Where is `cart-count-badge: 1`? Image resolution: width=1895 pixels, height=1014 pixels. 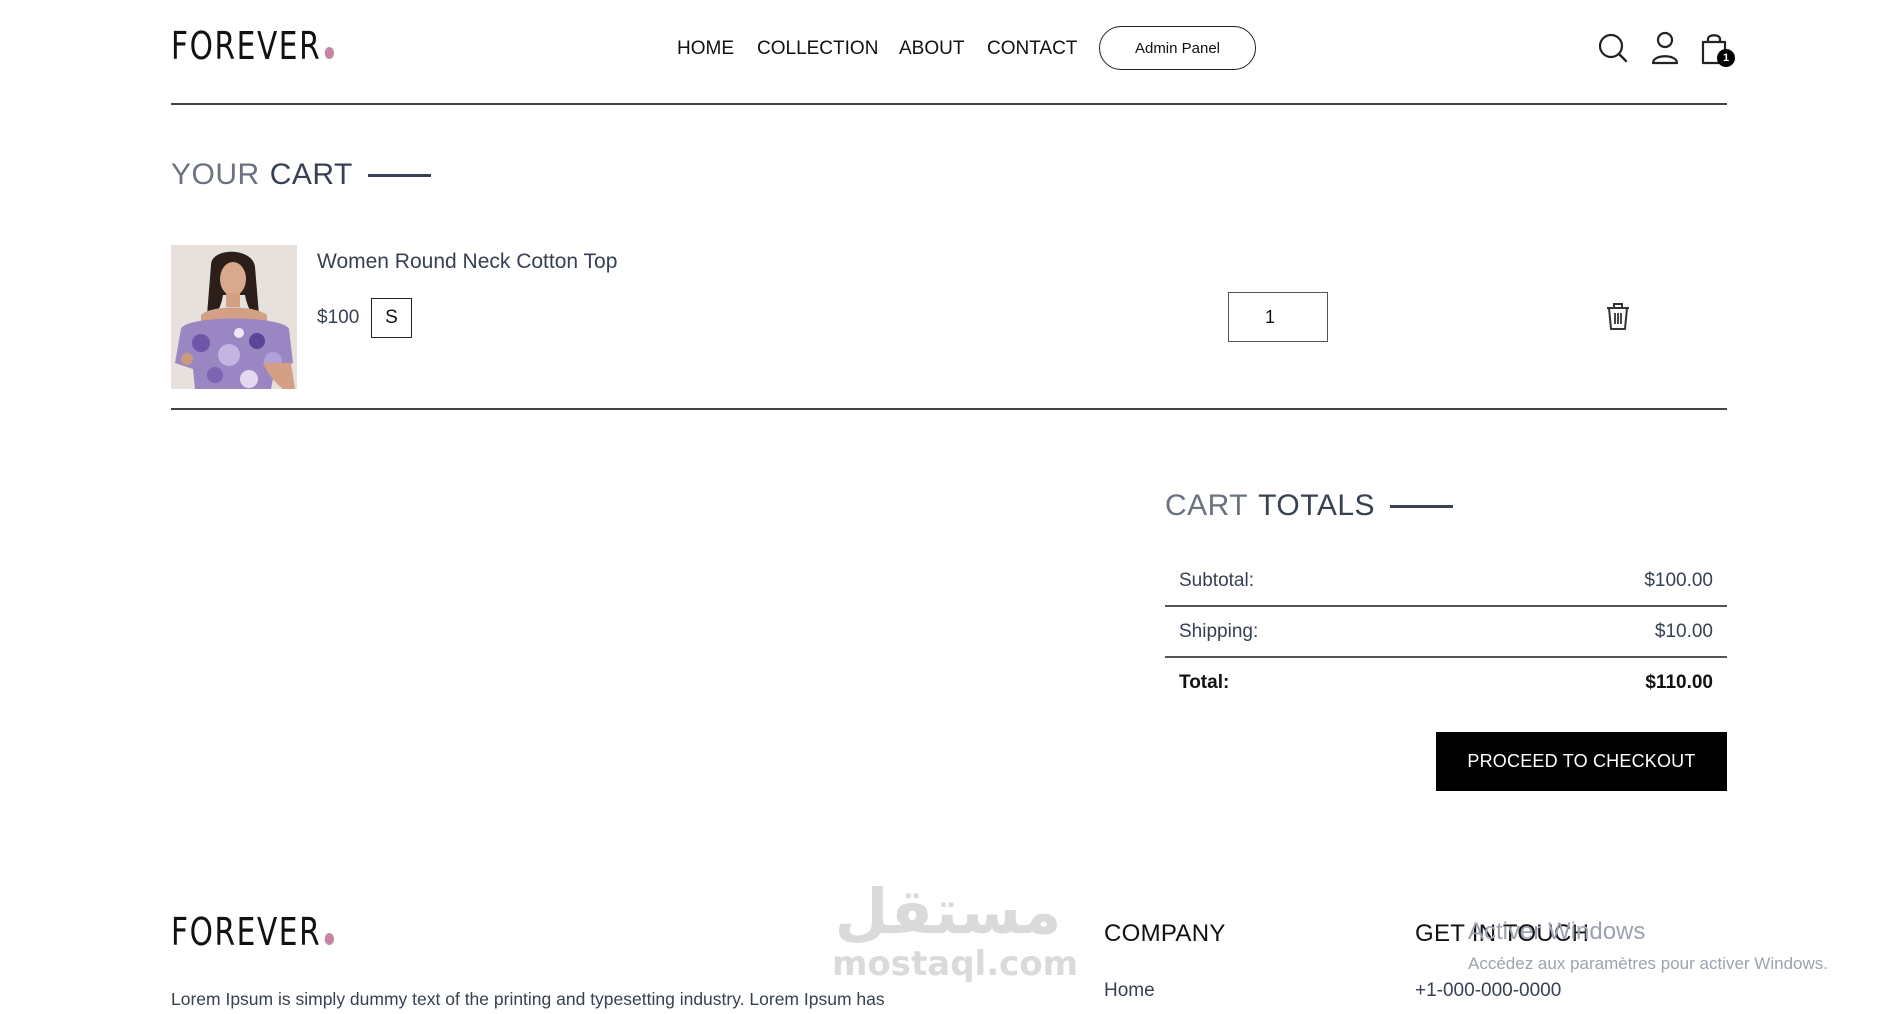 cart-count-badge: 1 is located at coordinates (1726, 58).